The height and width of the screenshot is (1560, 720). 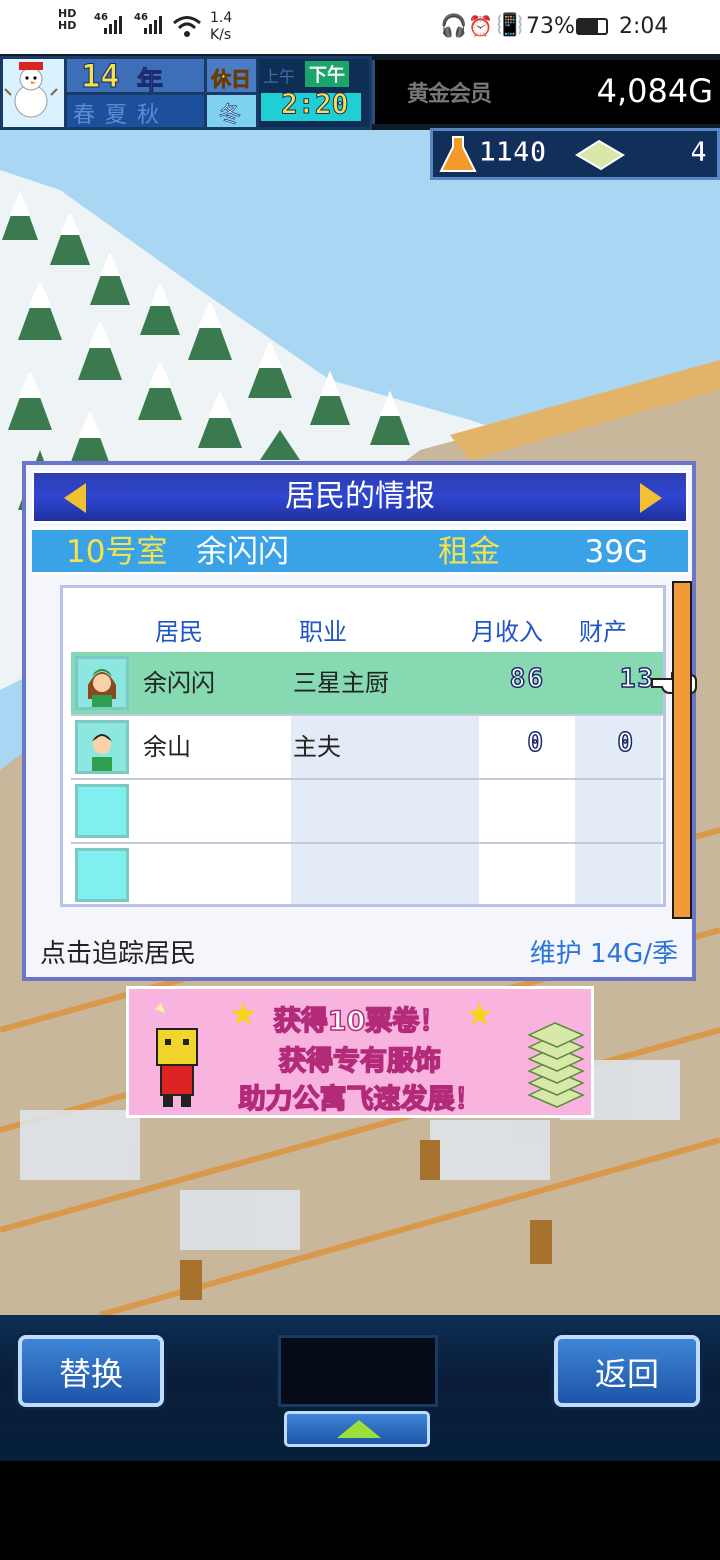 What do you see at coordinates (317, 747) in the screenshot?
I see `resident-job: 主夫` at bounding box center [317, 747].